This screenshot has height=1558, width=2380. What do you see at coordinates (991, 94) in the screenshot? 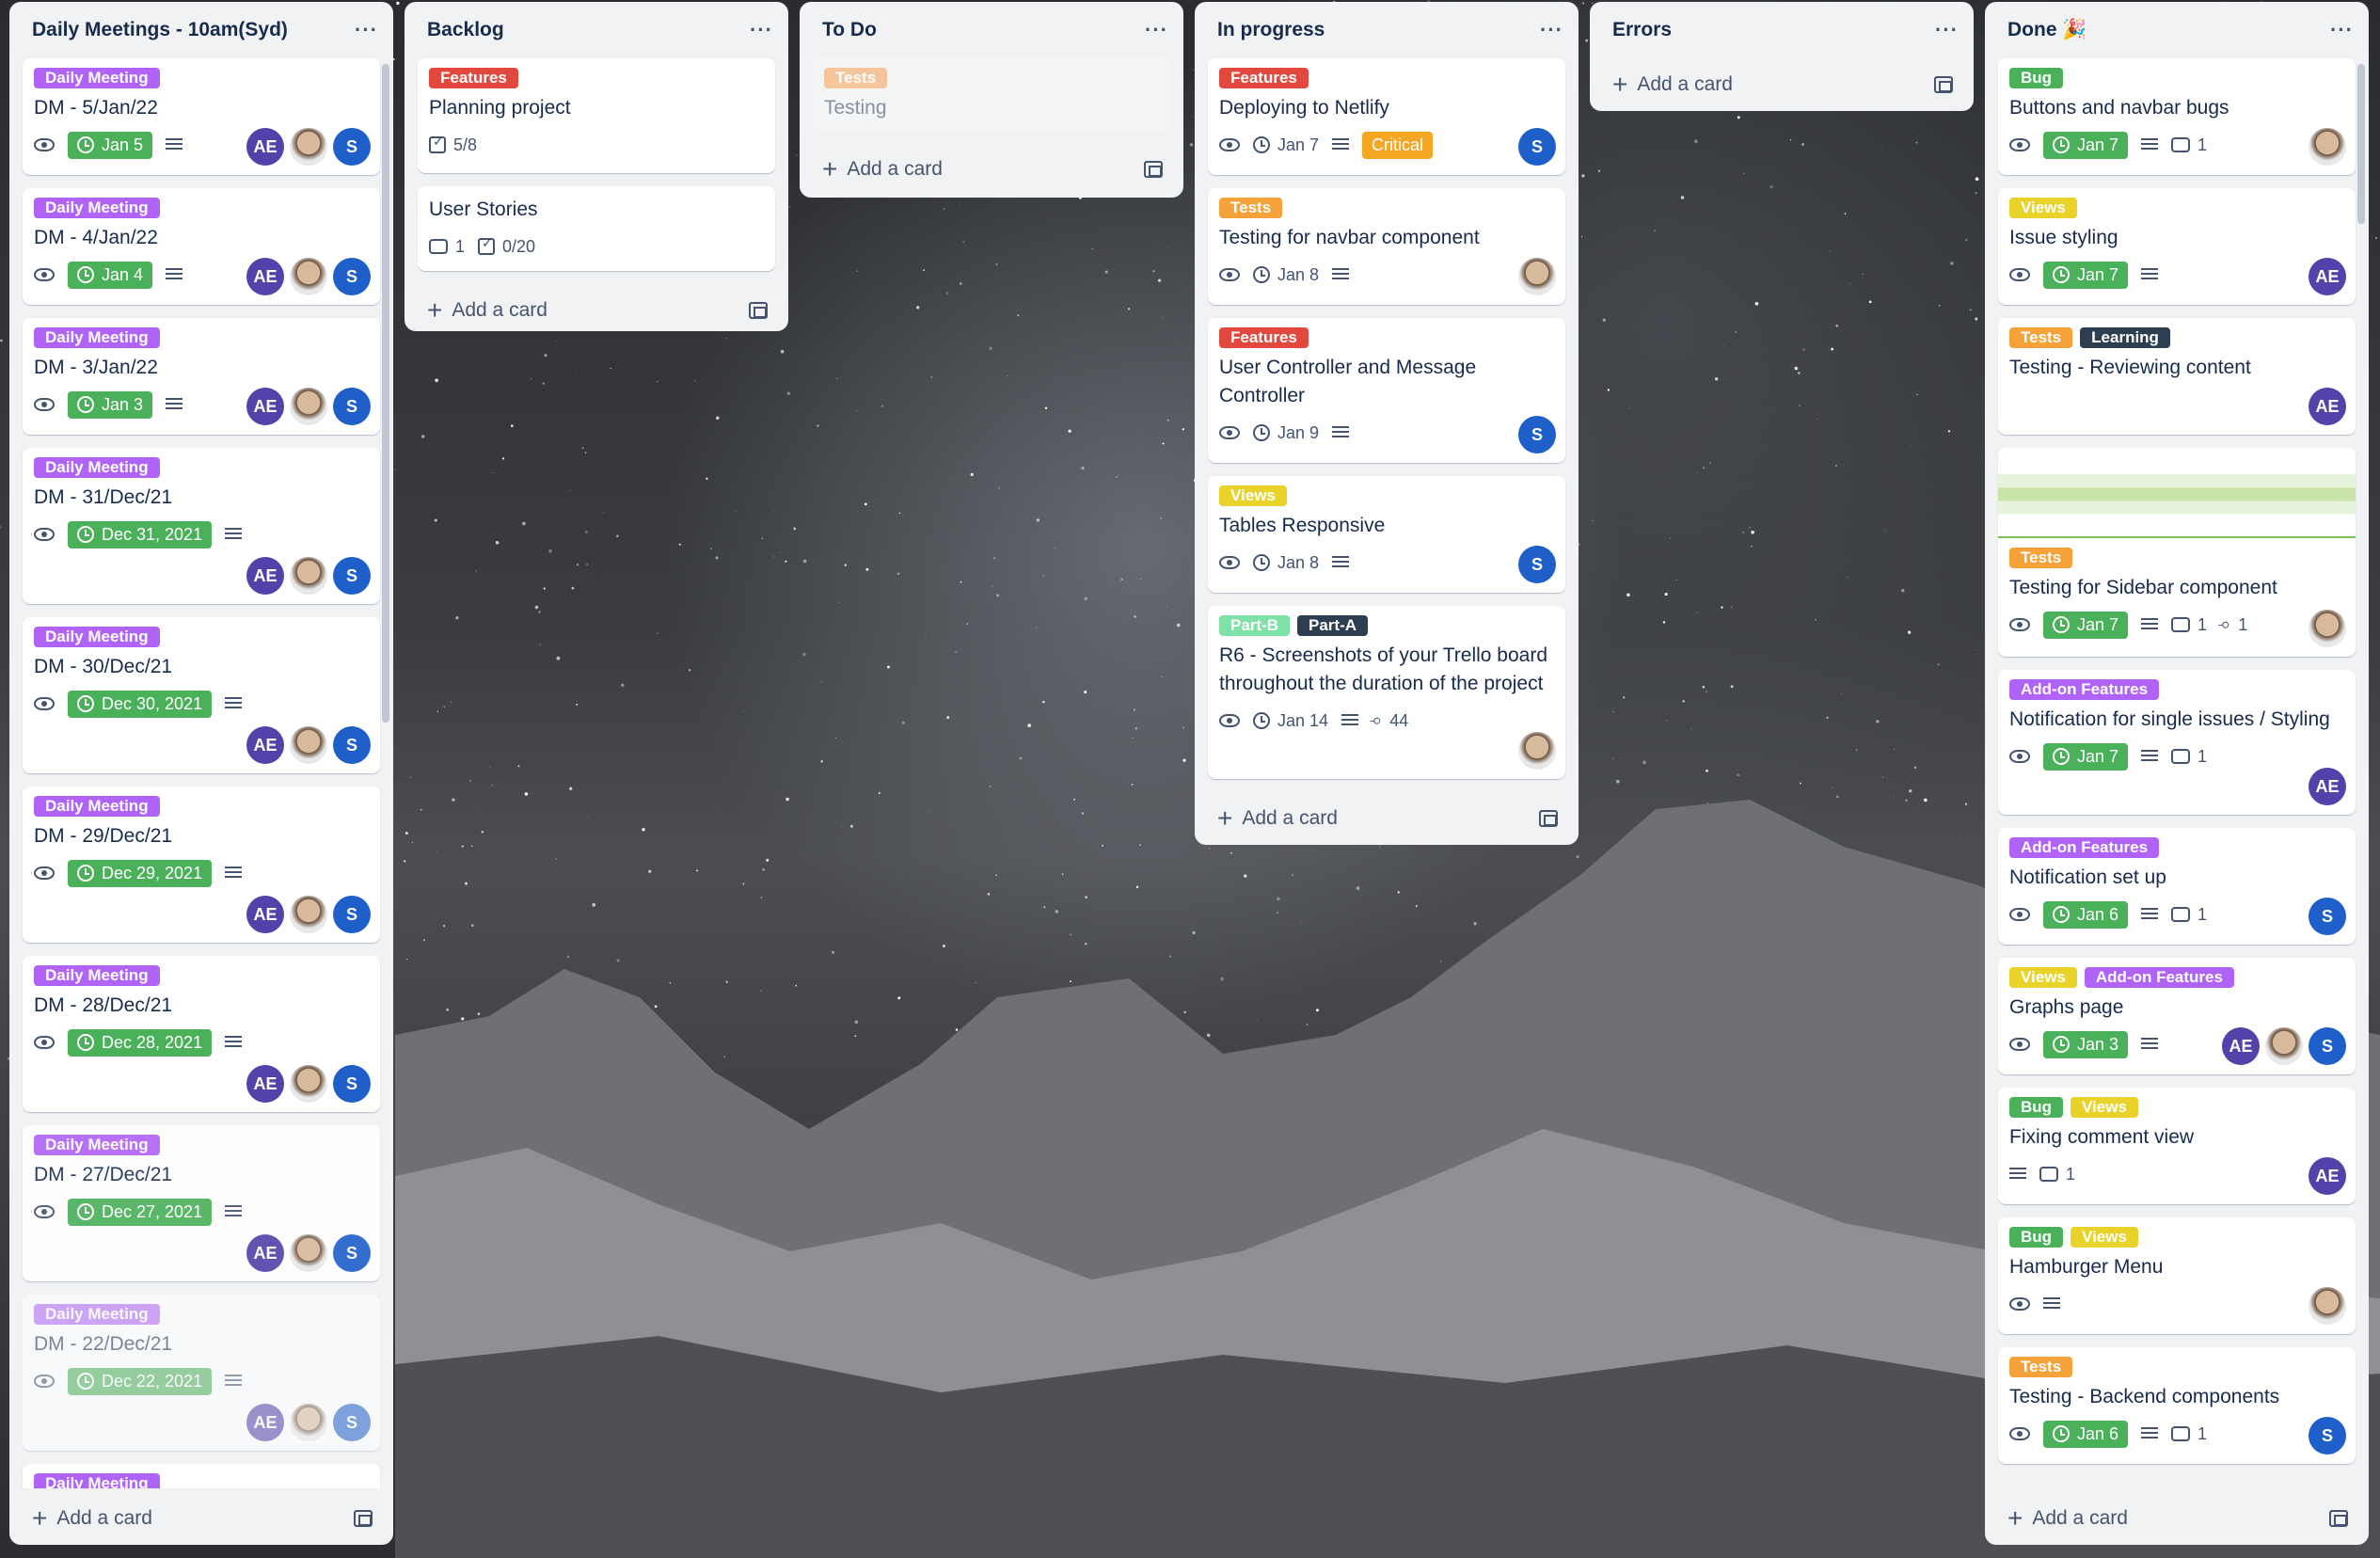
I see `card: Tests Testing` at bounding box center [991, 94].